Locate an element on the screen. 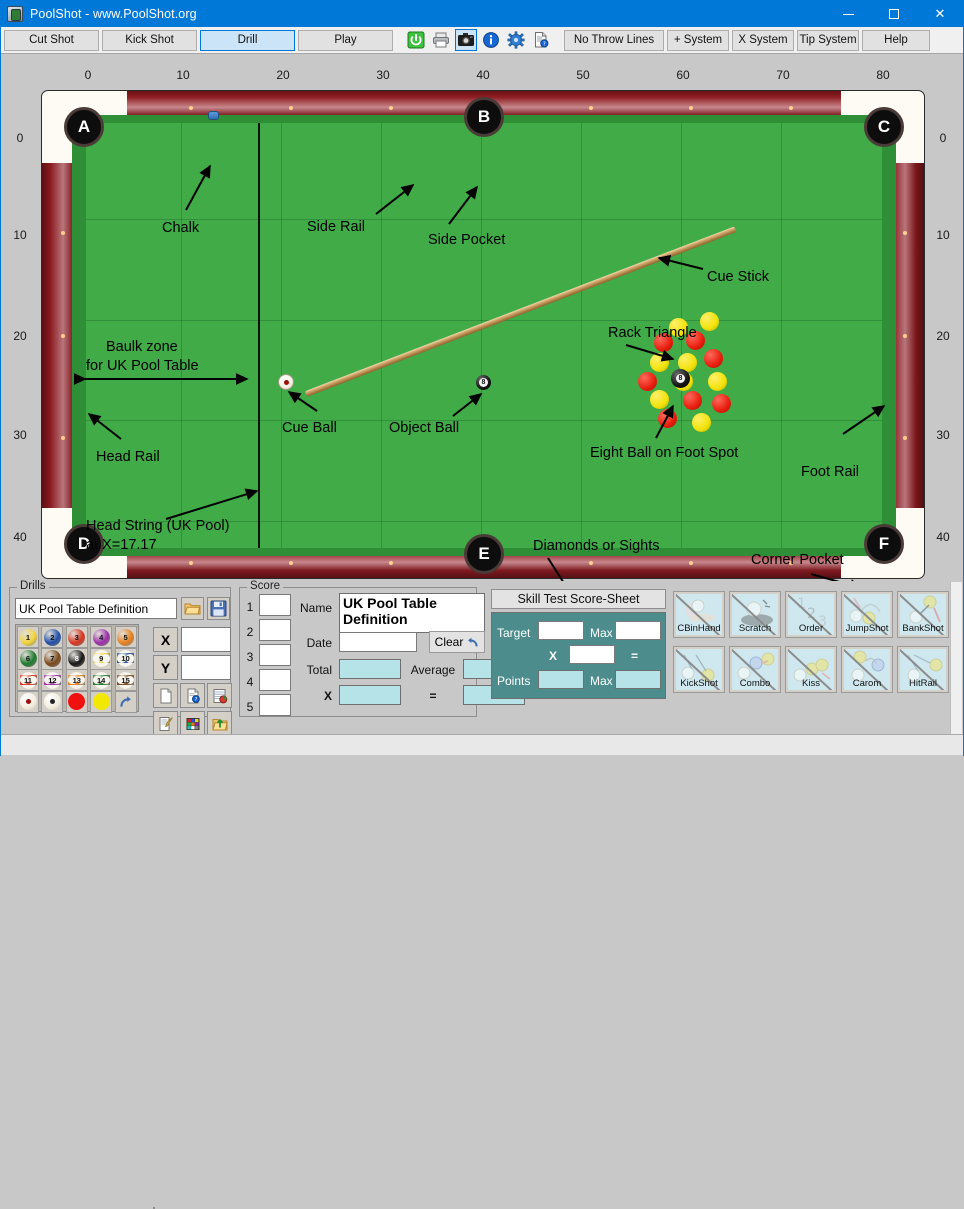 The width and height of the screenshot is (964, 1209). shot-type-button-cbinhand: CBinHand is located at coordinates (699, 614).